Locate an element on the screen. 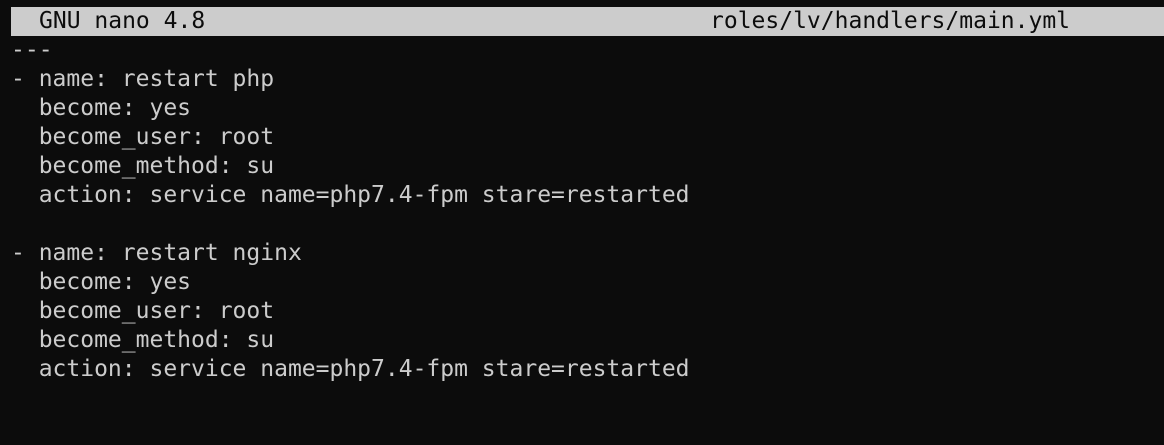  editor-line-5: become_method: su is located at coordinates (587, 166).